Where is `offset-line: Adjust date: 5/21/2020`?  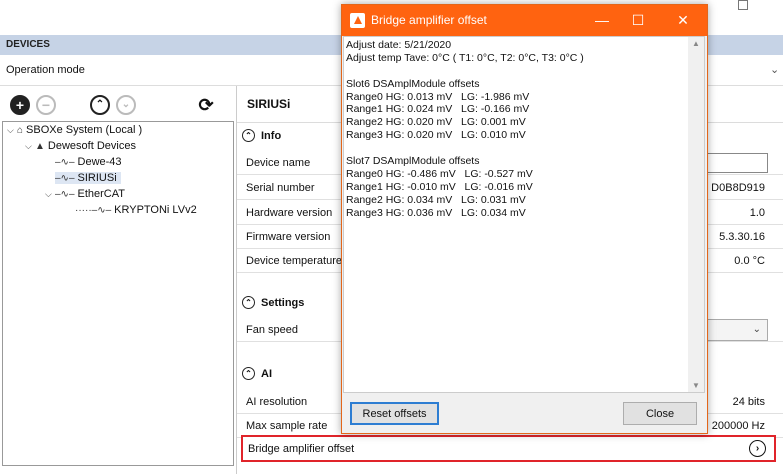
offset-line: Adjust date: 5/21/2020 is located at coordinates (399, 45).